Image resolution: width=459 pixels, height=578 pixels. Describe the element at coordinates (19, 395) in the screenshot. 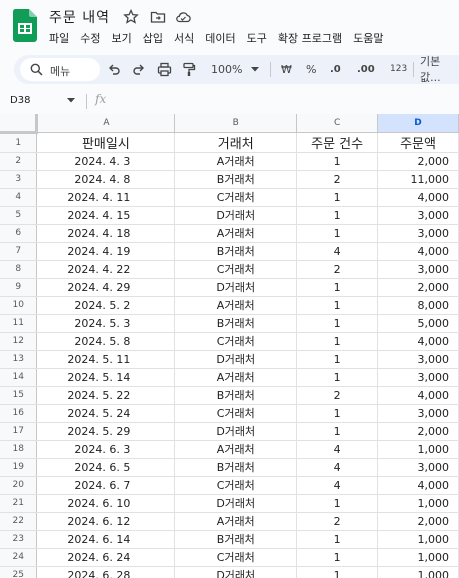

I see `row-number: 15` at that location.